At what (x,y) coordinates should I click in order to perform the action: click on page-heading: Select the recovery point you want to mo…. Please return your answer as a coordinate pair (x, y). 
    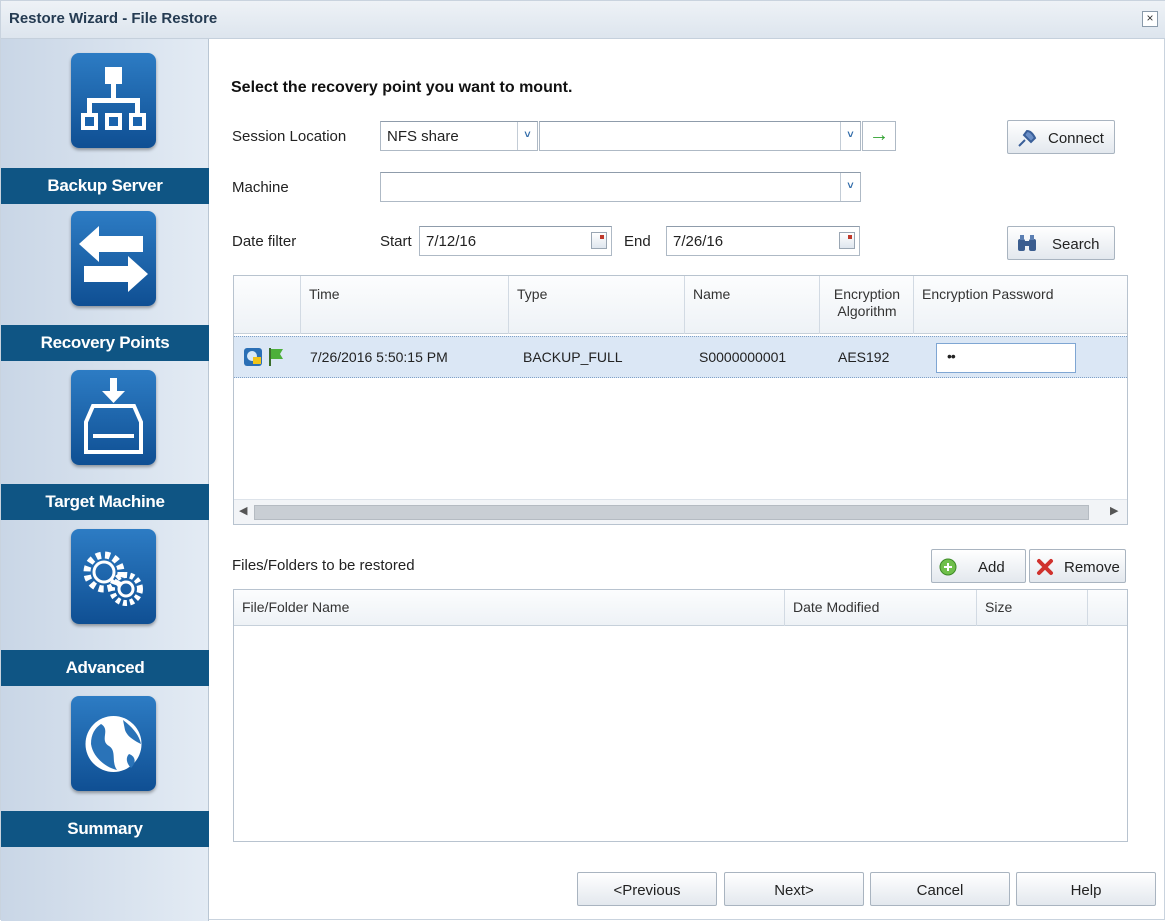
    Looking at the image, I should click on (402, 87).